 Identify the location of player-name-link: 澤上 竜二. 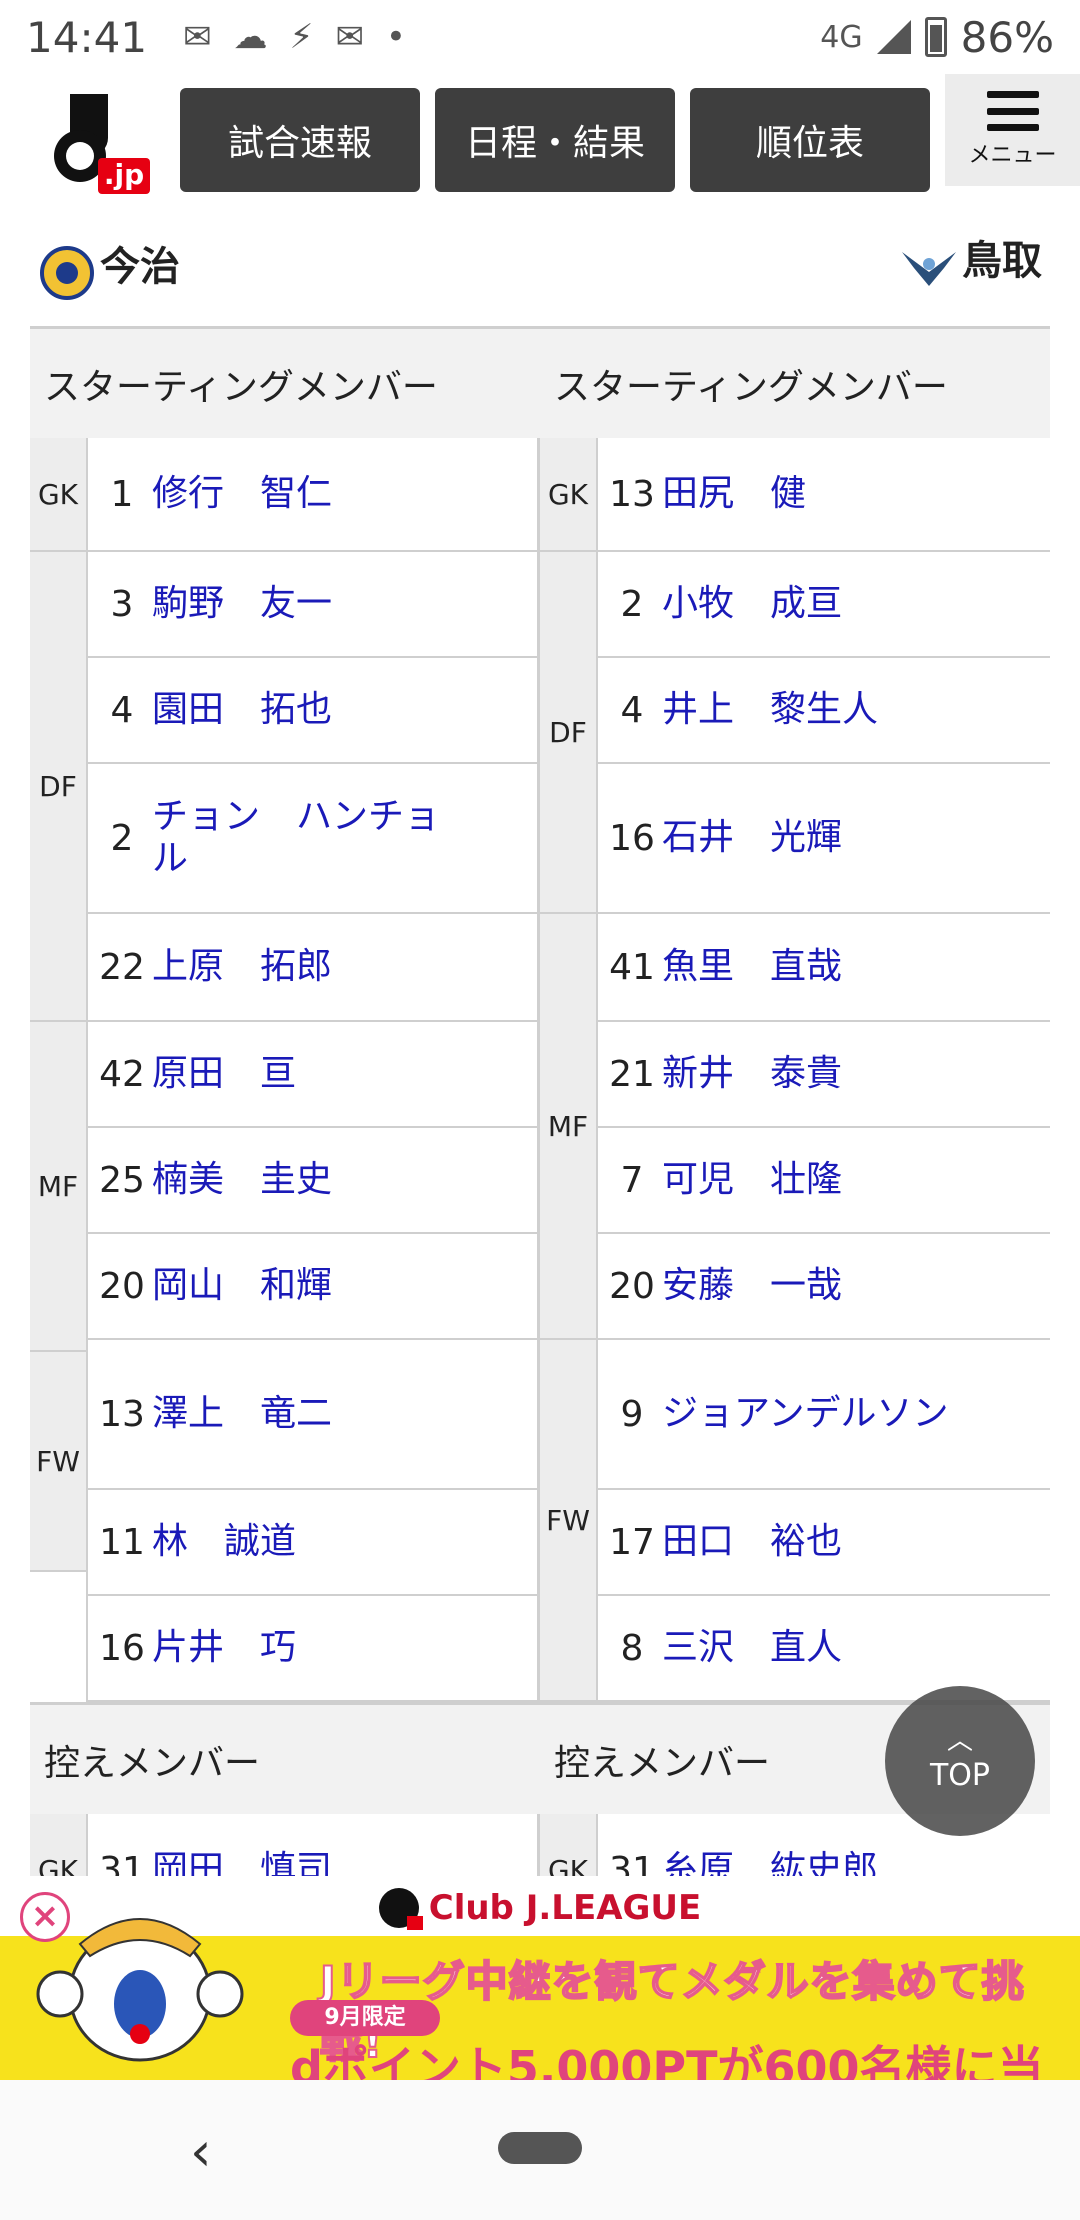
(302, 1414).